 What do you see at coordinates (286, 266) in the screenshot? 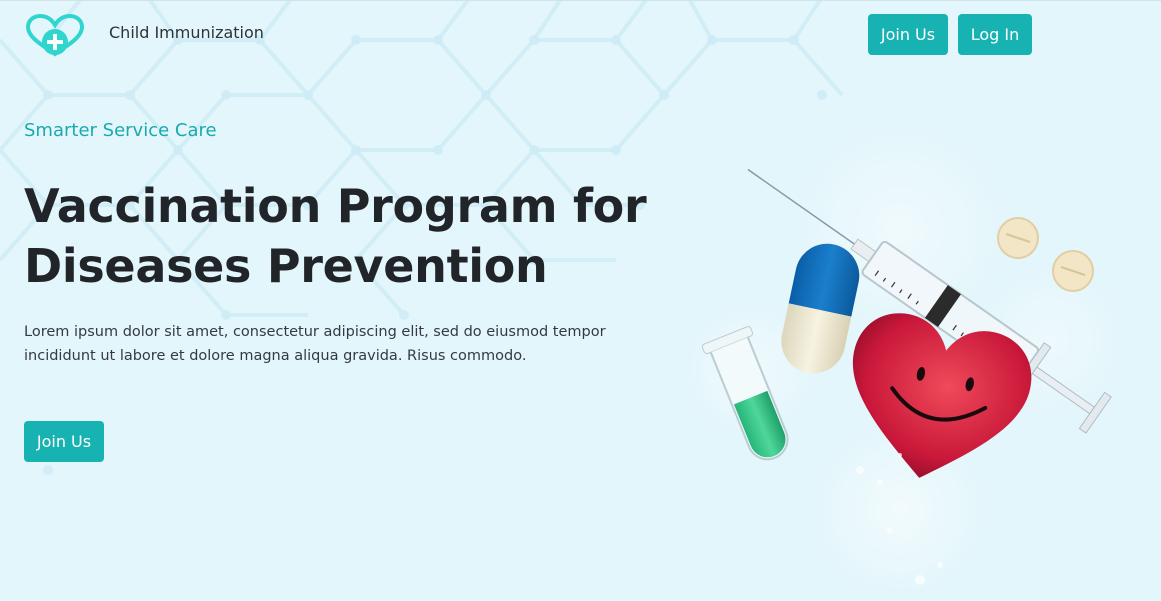
I see `headline-line-2: Diseases Prevention` at bounding box center [286, 266].